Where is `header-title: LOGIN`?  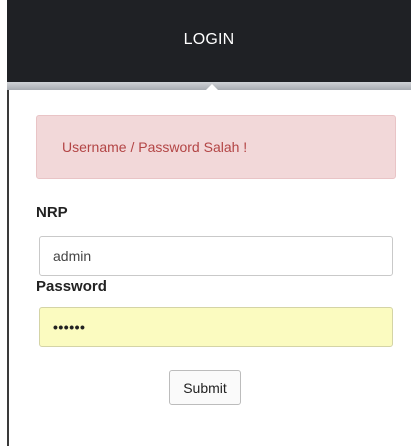 header-title: LOGIN is located at coordinates (209, 39).